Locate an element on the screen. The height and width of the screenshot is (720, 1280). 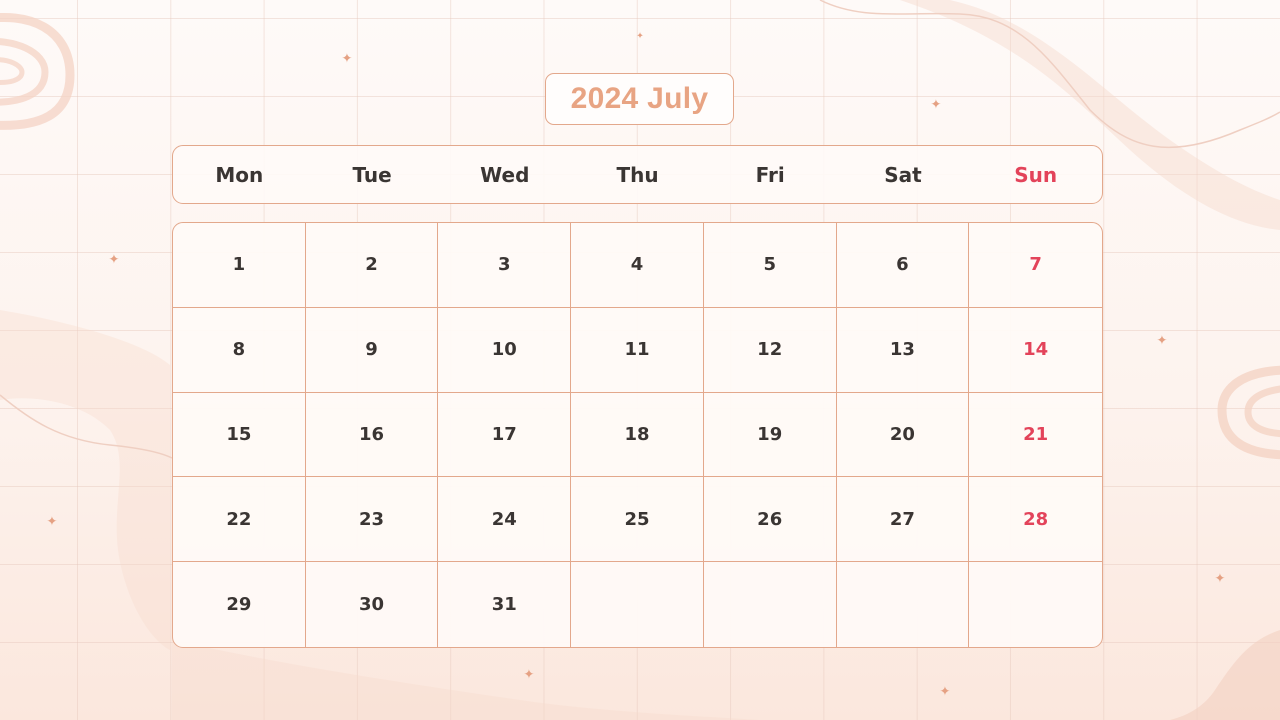
day-cell-sunday: 21 is located at coordinates (1035, 435).